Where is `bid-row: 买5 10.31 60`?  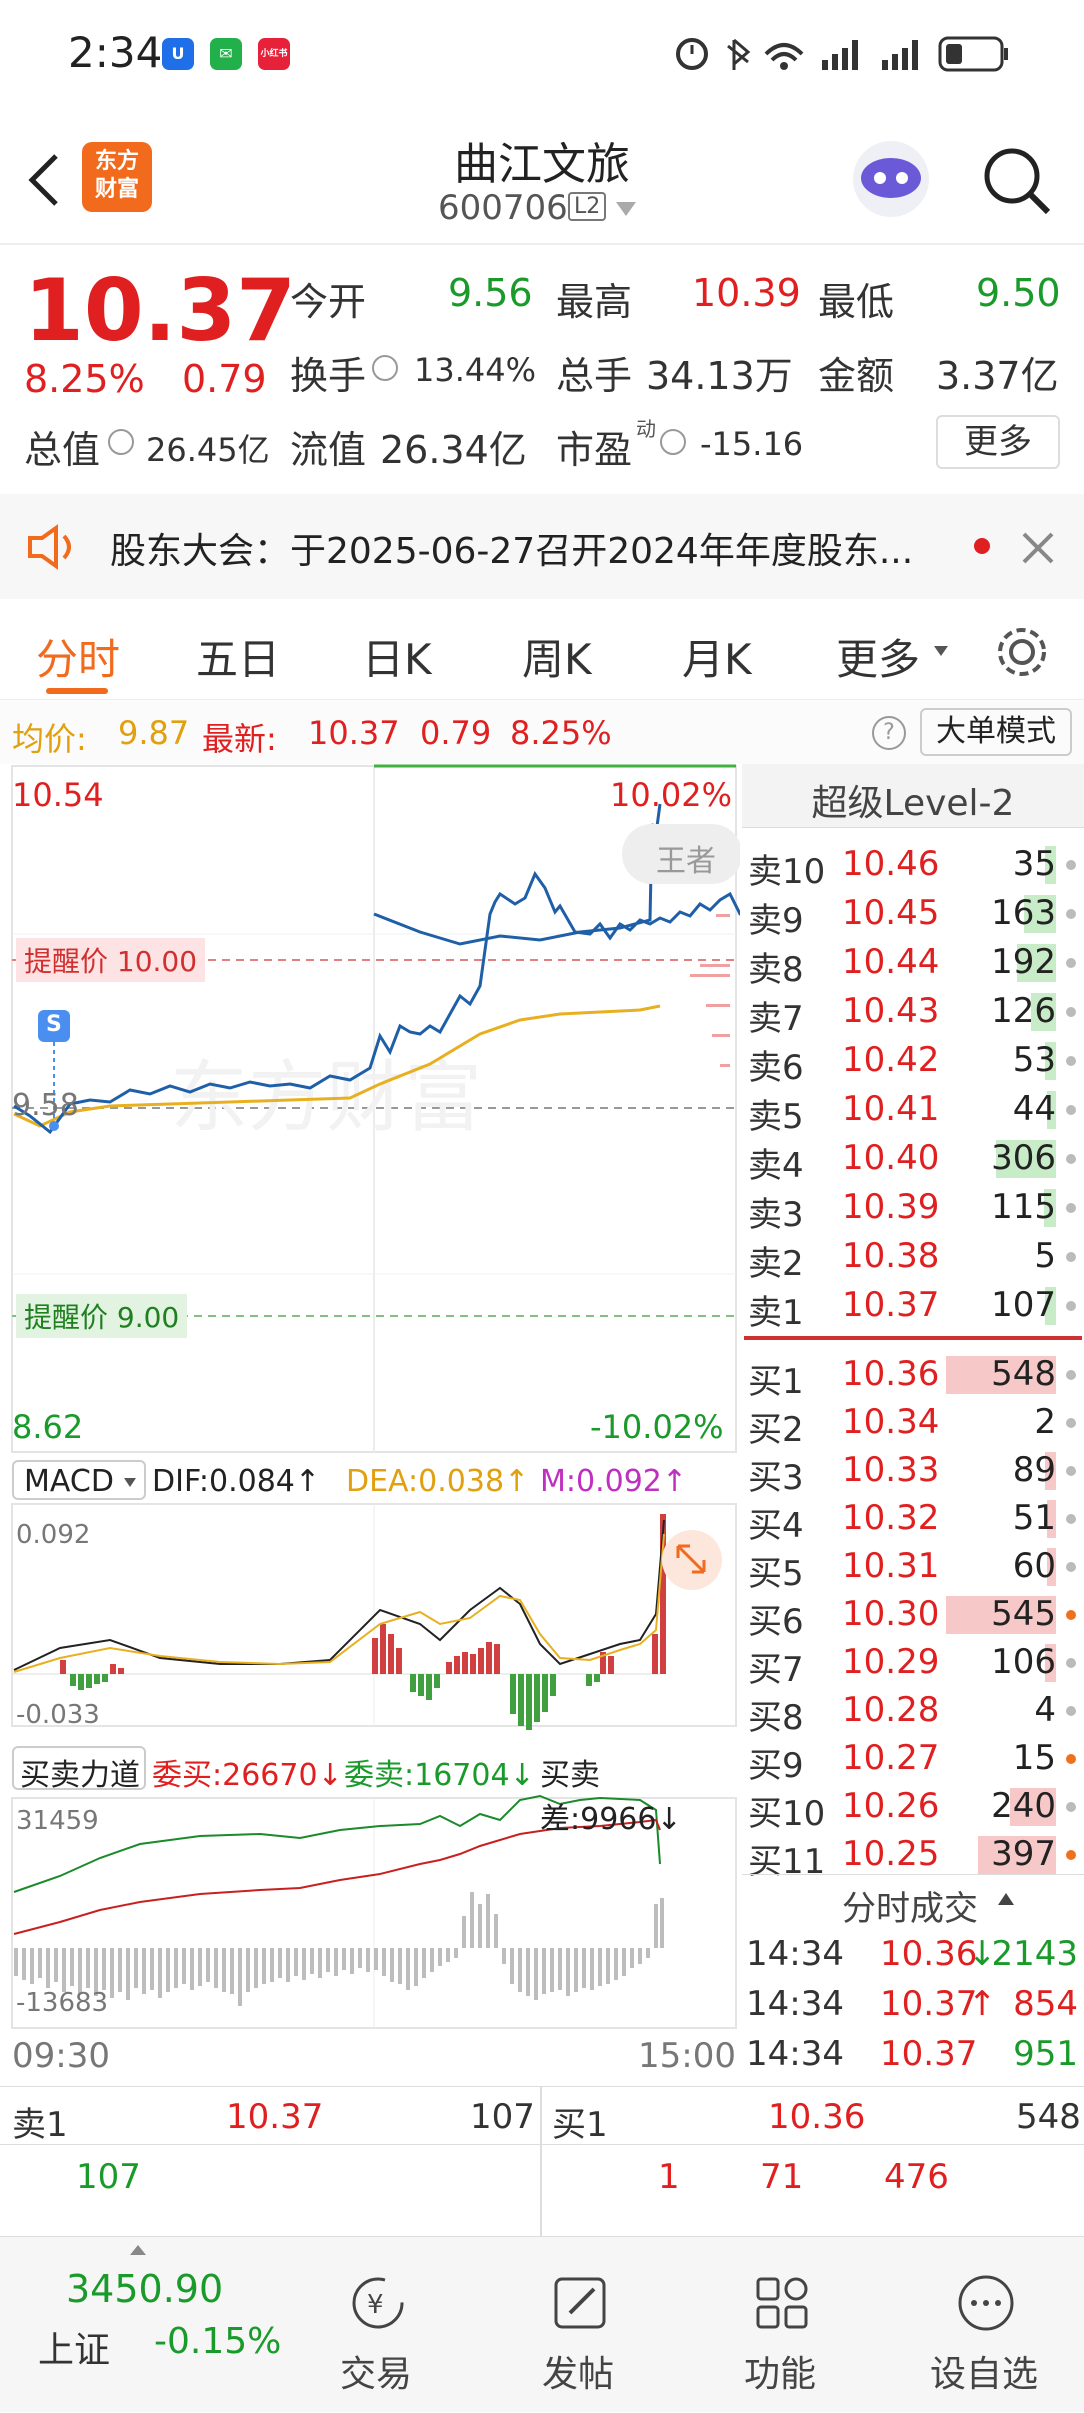
bid-row: 买5 10.31 60 is located at coordinates (913, 1568).